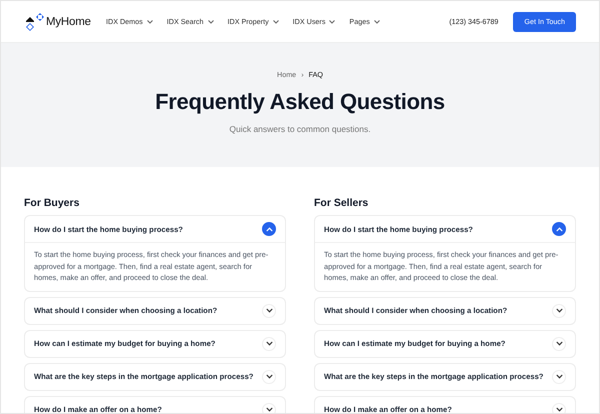 Image resolution: width=600 pixels, height=414 pixels. Describe the element at coordinates (342, 203) in the screenshot. I see `section-heading: For Sellers` at that location.